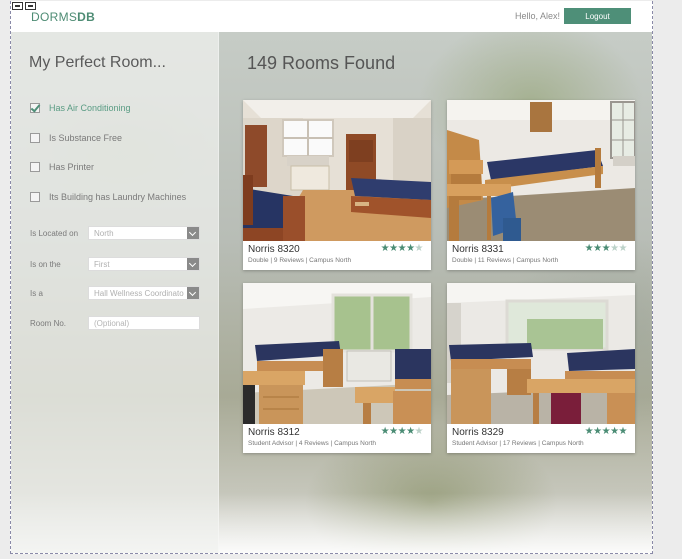  Describe the element at coordinates (90, 108) in the screenshot. I see `filter-label: Has Air Conditioning` at that location.